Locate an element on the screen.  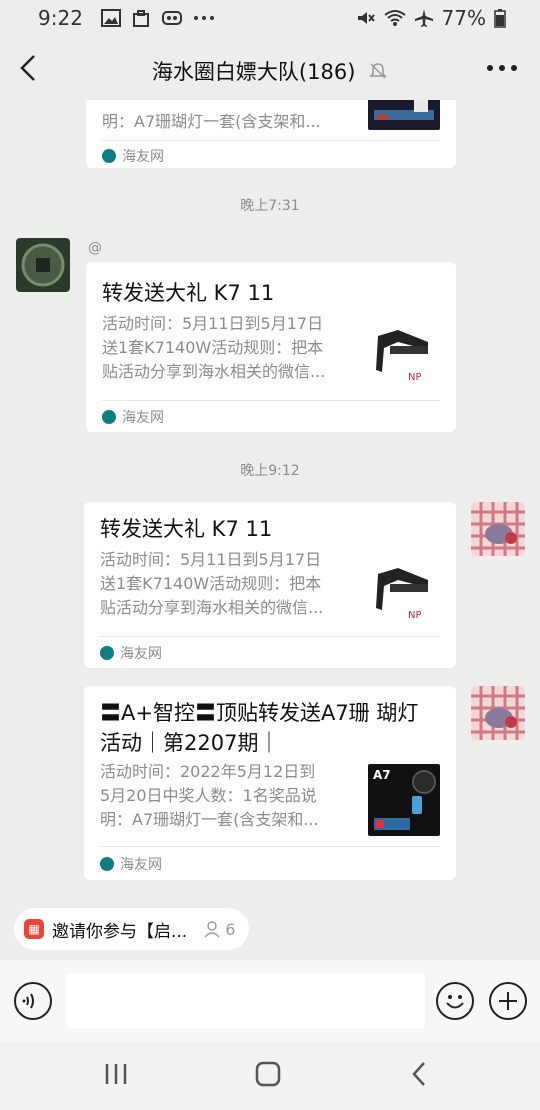
chat-header: 海水圈白嫖大队(186) is located at coordinates (270, 68).